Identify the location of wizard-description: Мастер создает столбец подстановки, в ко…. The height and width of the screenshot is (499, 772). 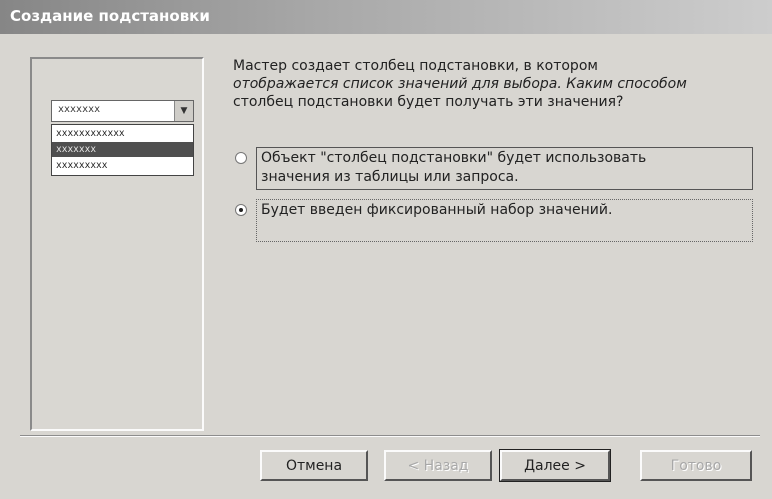
(493, 84).